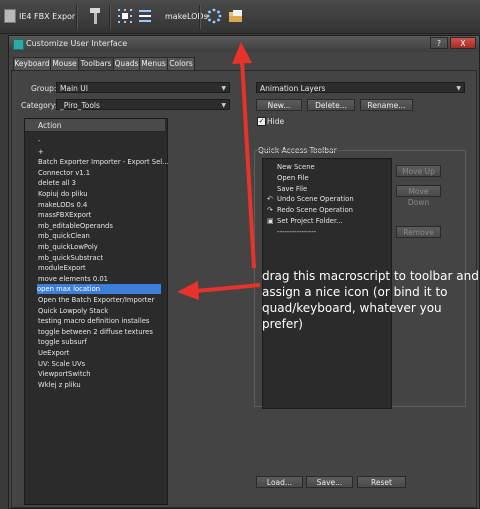 The height and width of the screenshot is (509, 480). I want to click on arrow-to-toolbar, so click(244, 155).